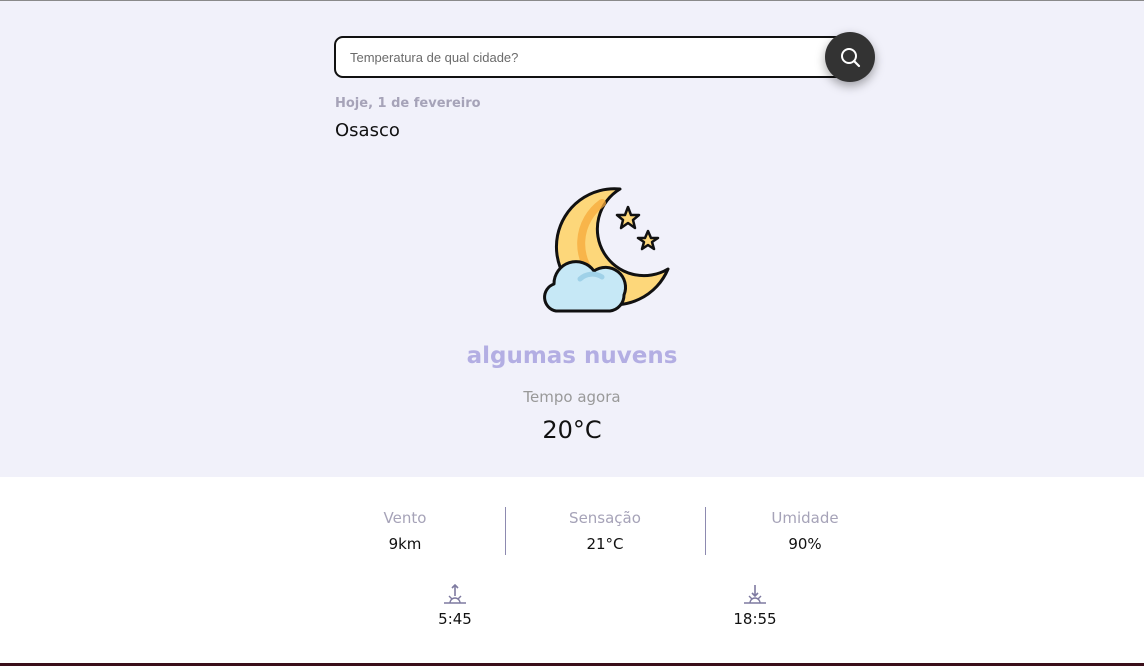 The width and height of the screenshot is (1144, 666). What do you see at coordinates (572, 356) in the screenshot?
I see `weather-description: algumas nuvens` at bounding box center [572, 356].